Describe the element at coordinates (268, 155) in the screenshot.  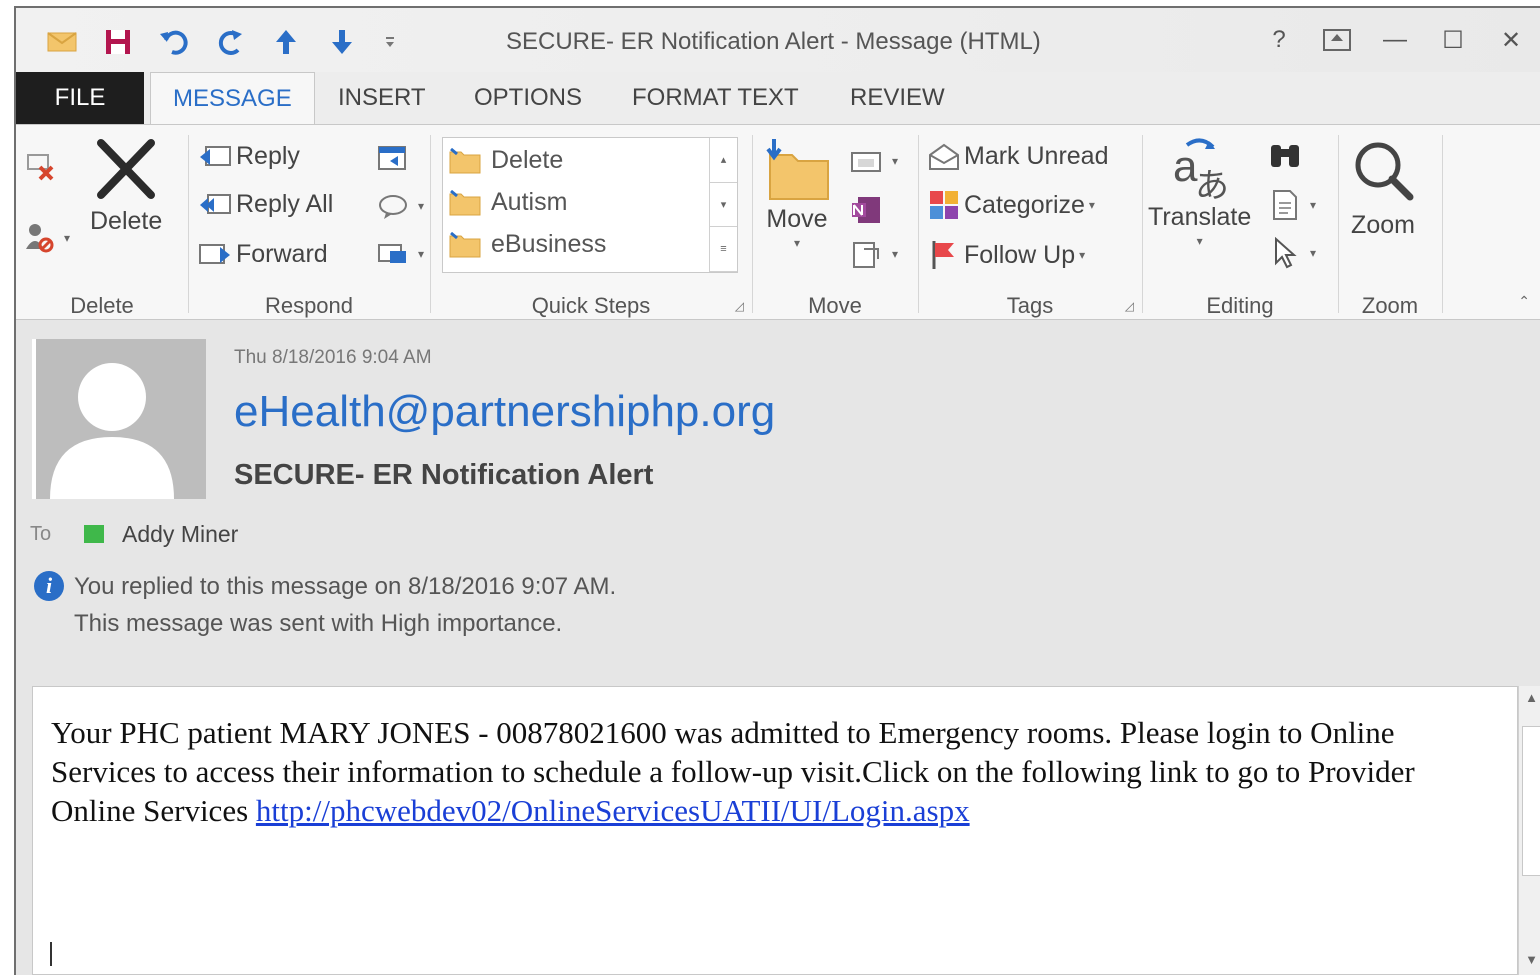
I see `reply-label: Reply` at that location.